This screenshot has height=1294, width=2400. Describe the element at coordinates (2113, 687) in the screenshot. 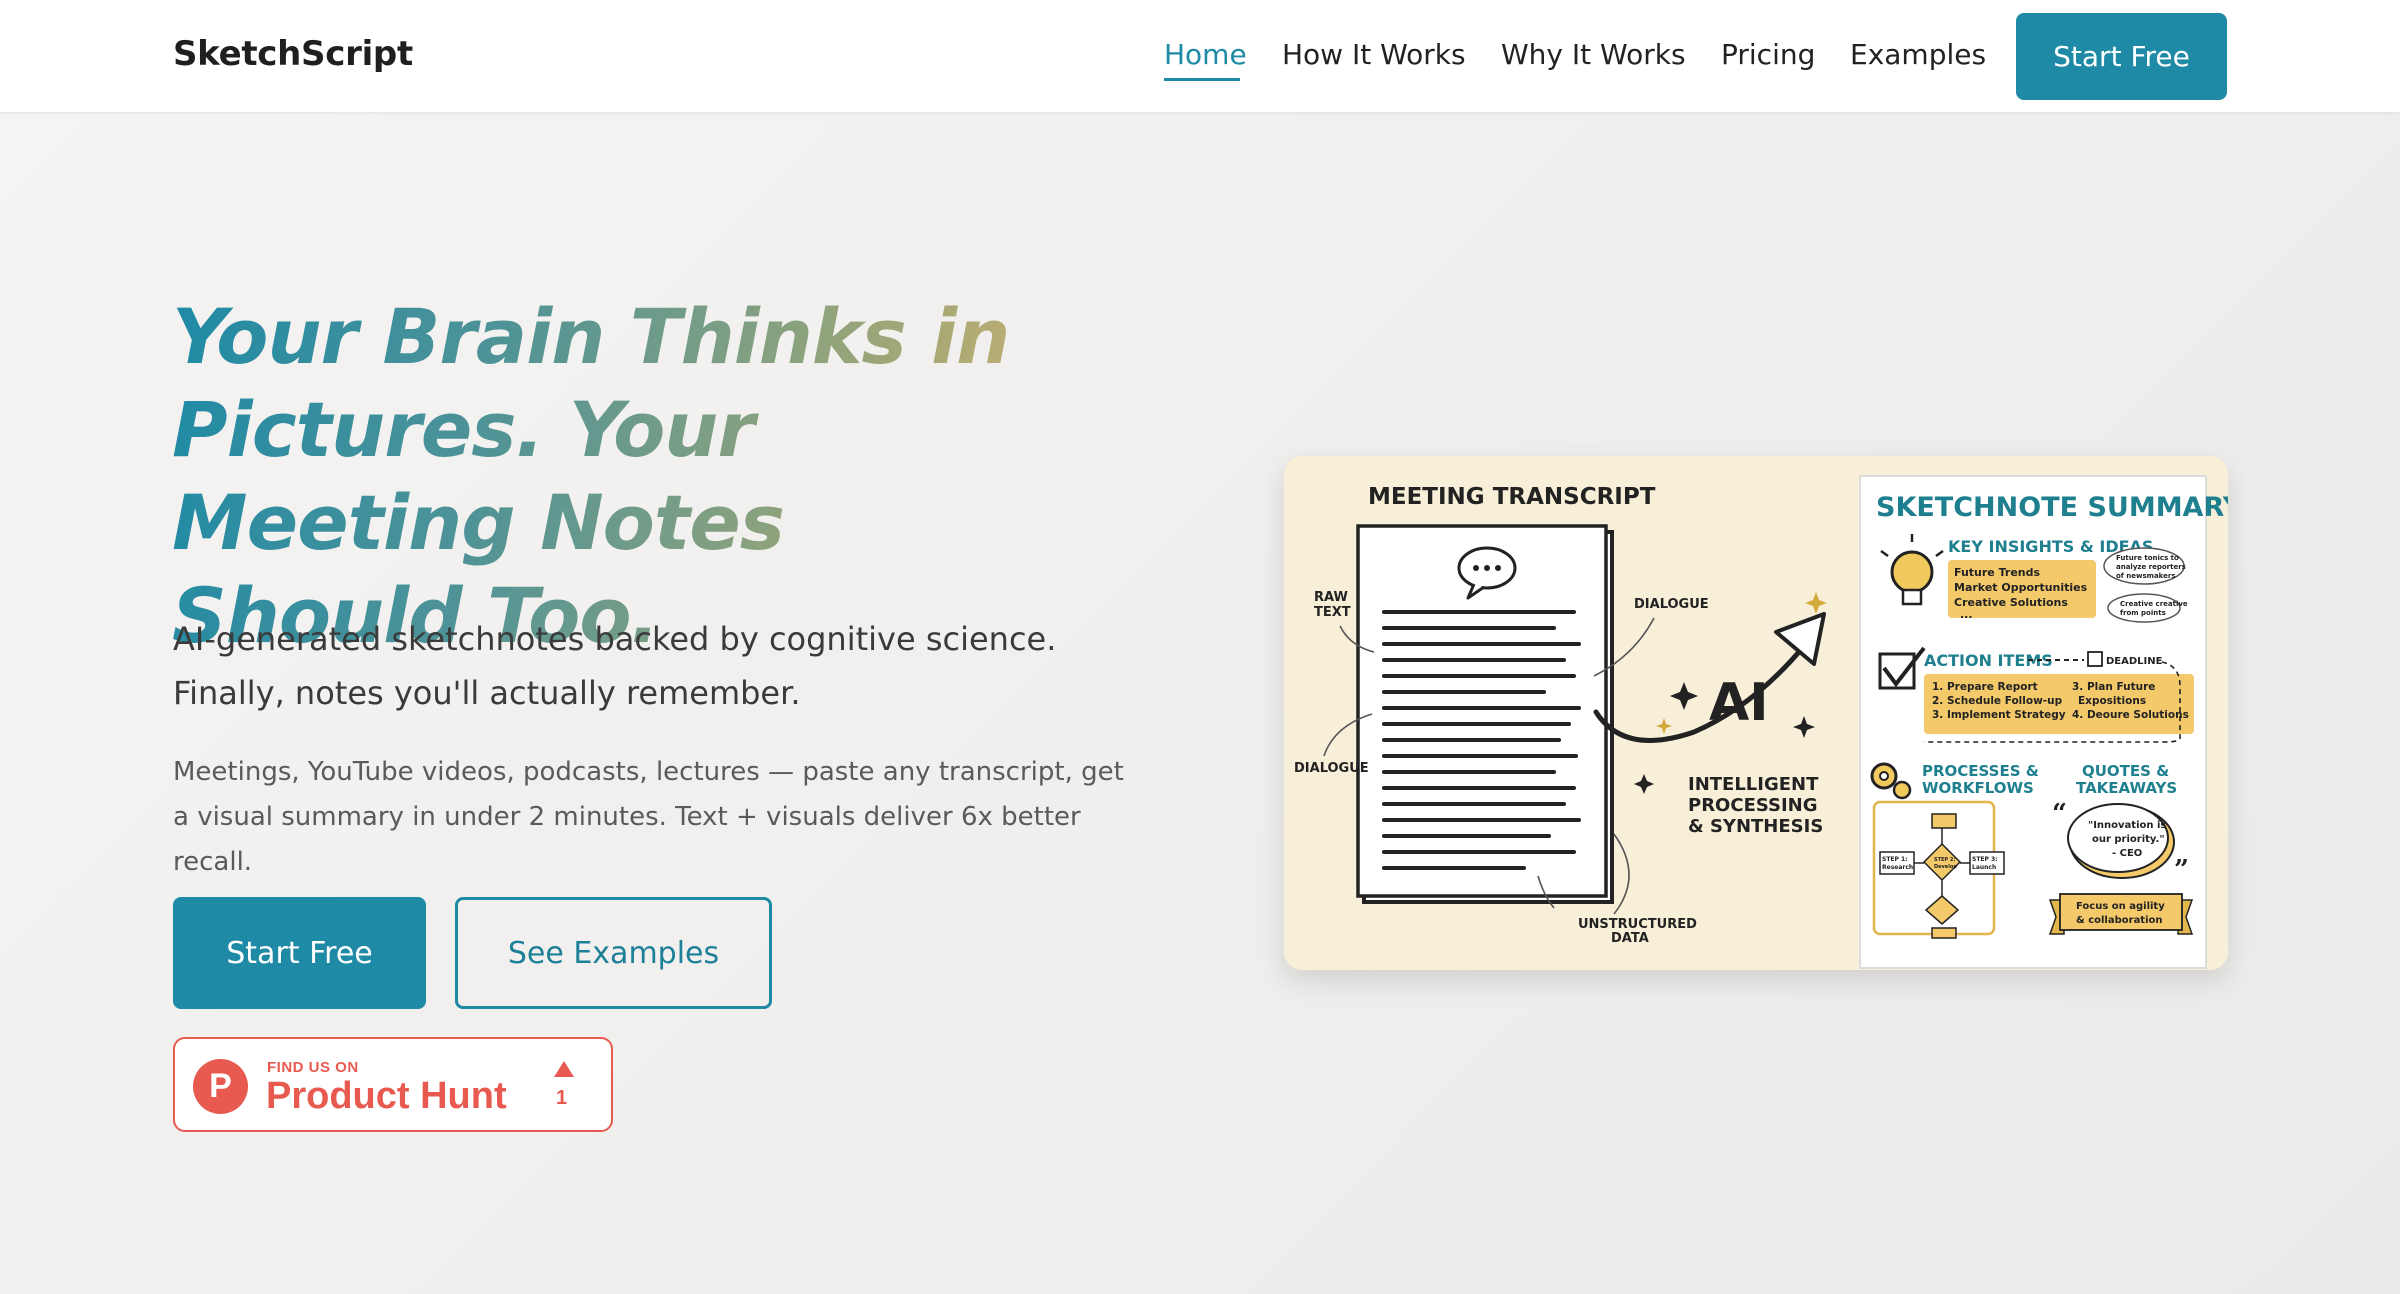

I see `action-right-1: 3. Plan Future` at that location.